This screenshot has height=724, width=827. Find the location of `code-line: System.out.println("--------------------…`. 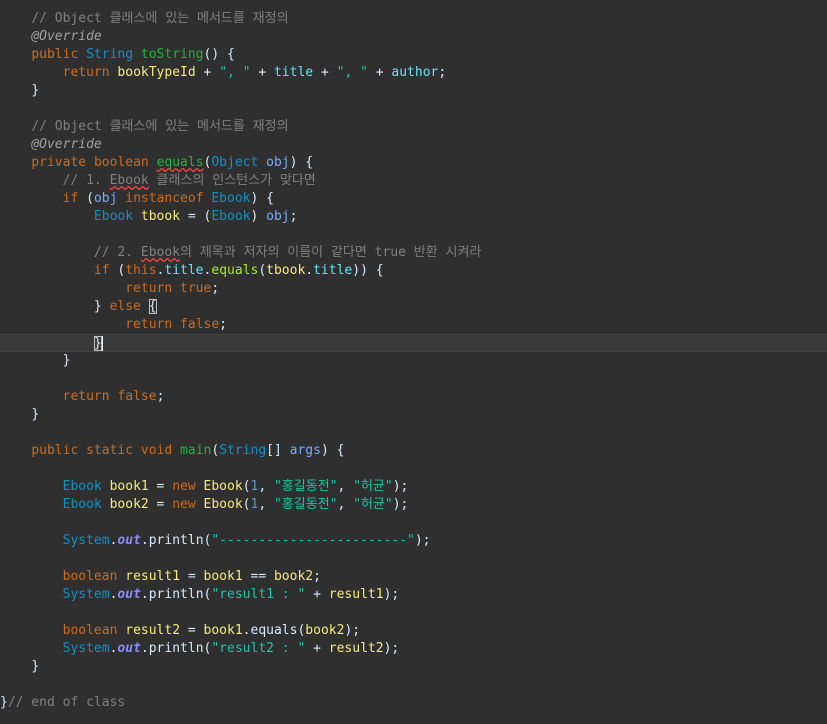

code-line: System.out.println("--------------------… is located at coordinates (413, 541).